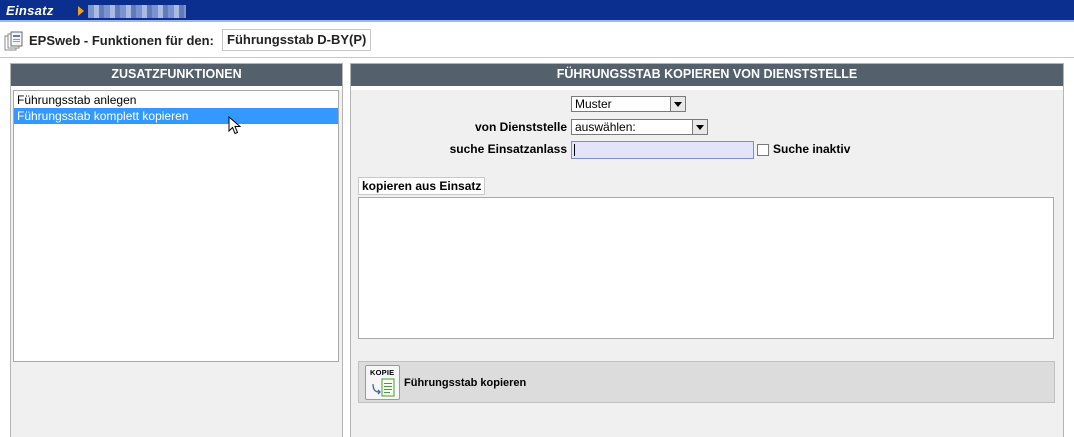 This screenshot has height=437, width=1074. Describe the element at coordinates (707, 77) in the screenshot. I see `panel-heading: FÜHRUNGSSTAB KOPIEREN VON DIENSTSTELLE` at that location.